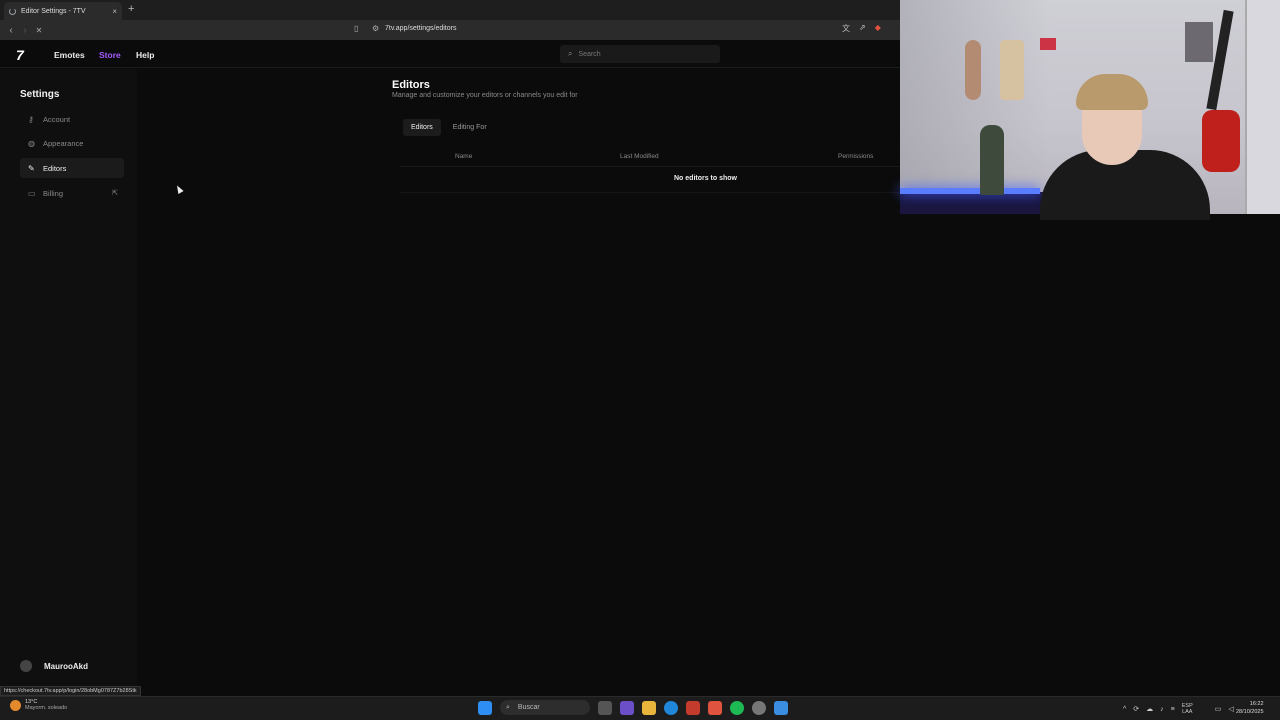  What do you see at coordinates (1162, 709) in the screenshot?
I see `mic-icon: ♪` at bounding box center [1162, 709].